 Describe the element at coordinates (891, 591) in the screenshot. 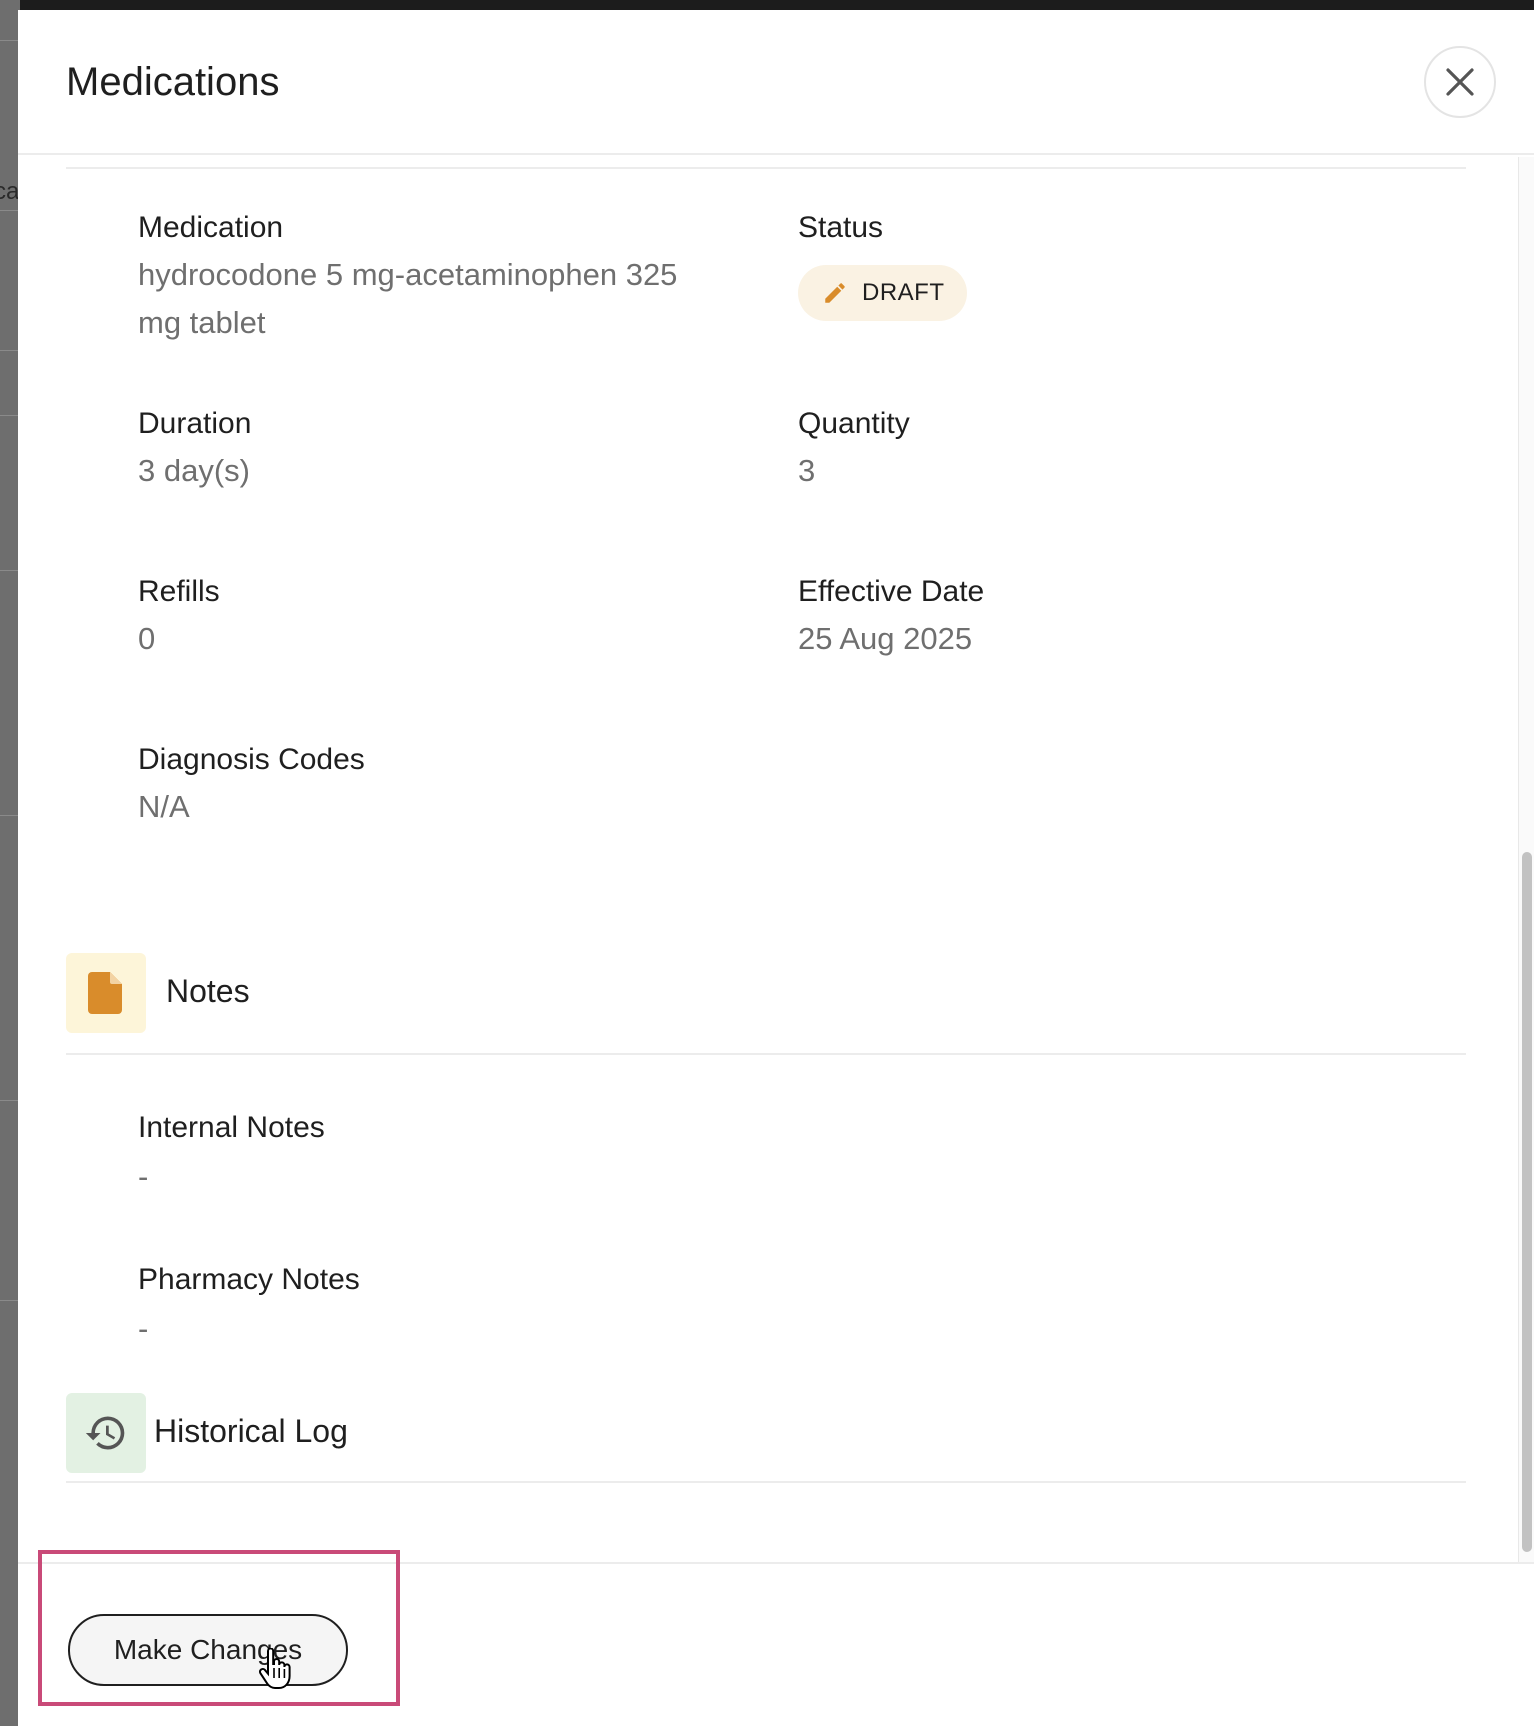

I see `effective-date-label: Effective Date` at that location.